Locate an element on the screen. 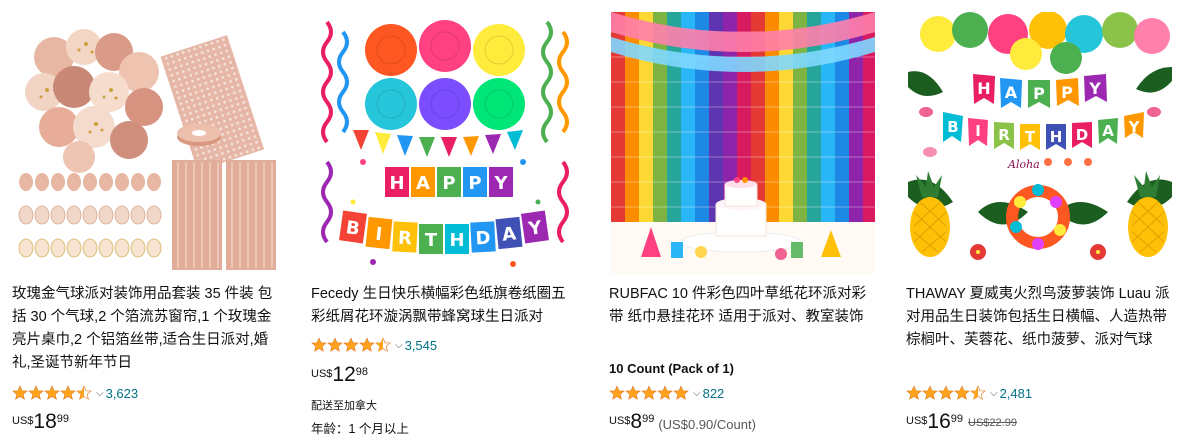  rating-row: ⌵ 3,545 is located at coordinates (374, 345).